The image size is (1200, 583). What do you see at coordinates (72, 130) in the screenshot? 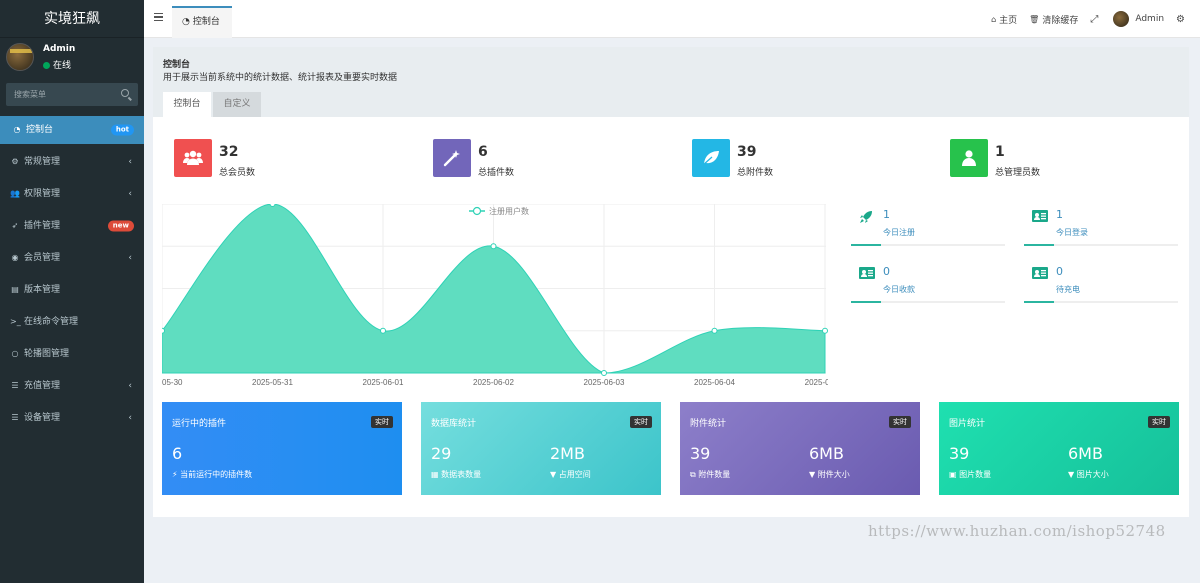
I see `sidebar-item-dashboard: ◔ 控制台 hot` at bounding box center [72, 130].